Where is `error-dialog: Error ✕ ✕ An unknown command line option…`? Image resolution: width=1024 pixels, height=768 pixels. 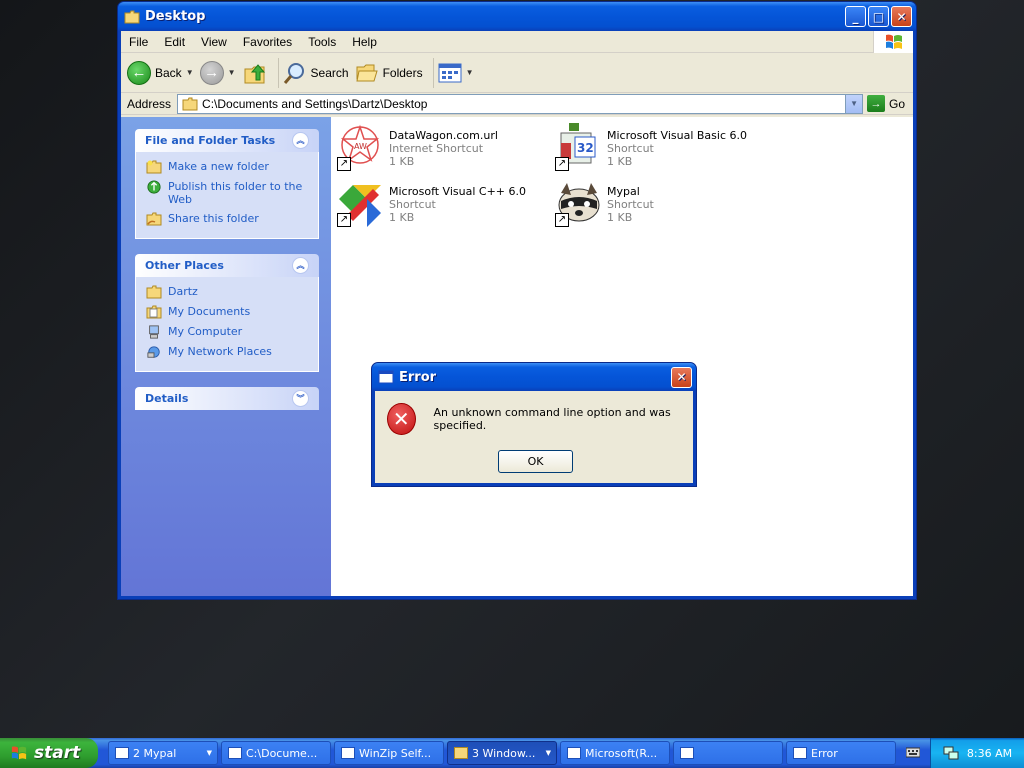
error-dialog: Error ✕ ✕ An unknown command line option… is located at coordinates (534, 424).